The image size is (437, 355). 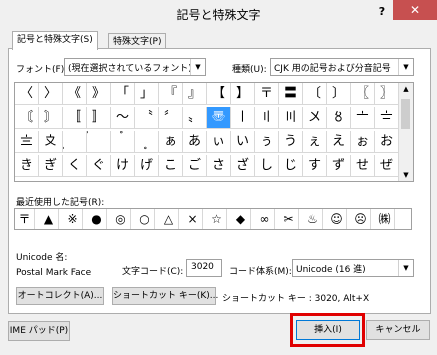 I want to click on scroll-up-icon: ▲, so click(x=406, y=89).